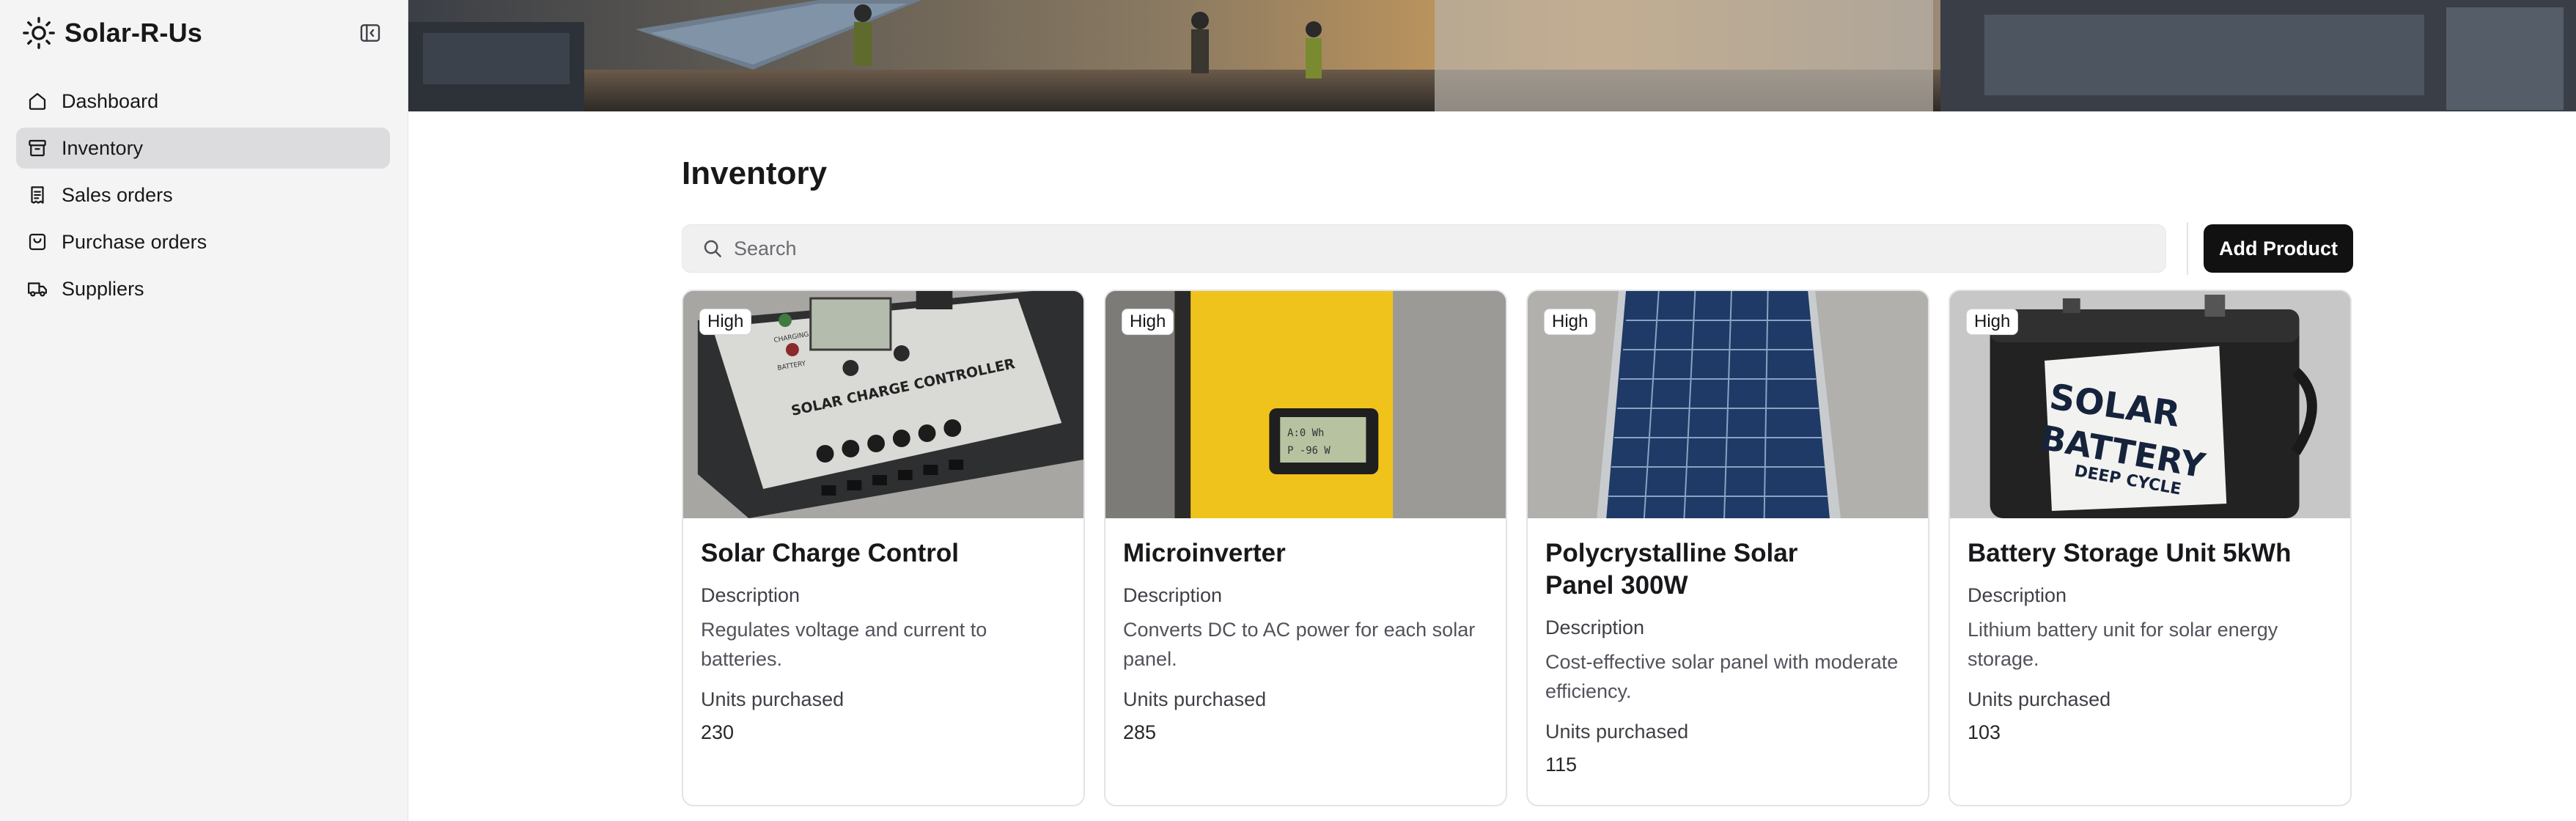 This screenshot has width=2576, height=821. Describe the element at coordinates (718, 732) in the screenshot. I see `units-purchased-value: 230` at that location.